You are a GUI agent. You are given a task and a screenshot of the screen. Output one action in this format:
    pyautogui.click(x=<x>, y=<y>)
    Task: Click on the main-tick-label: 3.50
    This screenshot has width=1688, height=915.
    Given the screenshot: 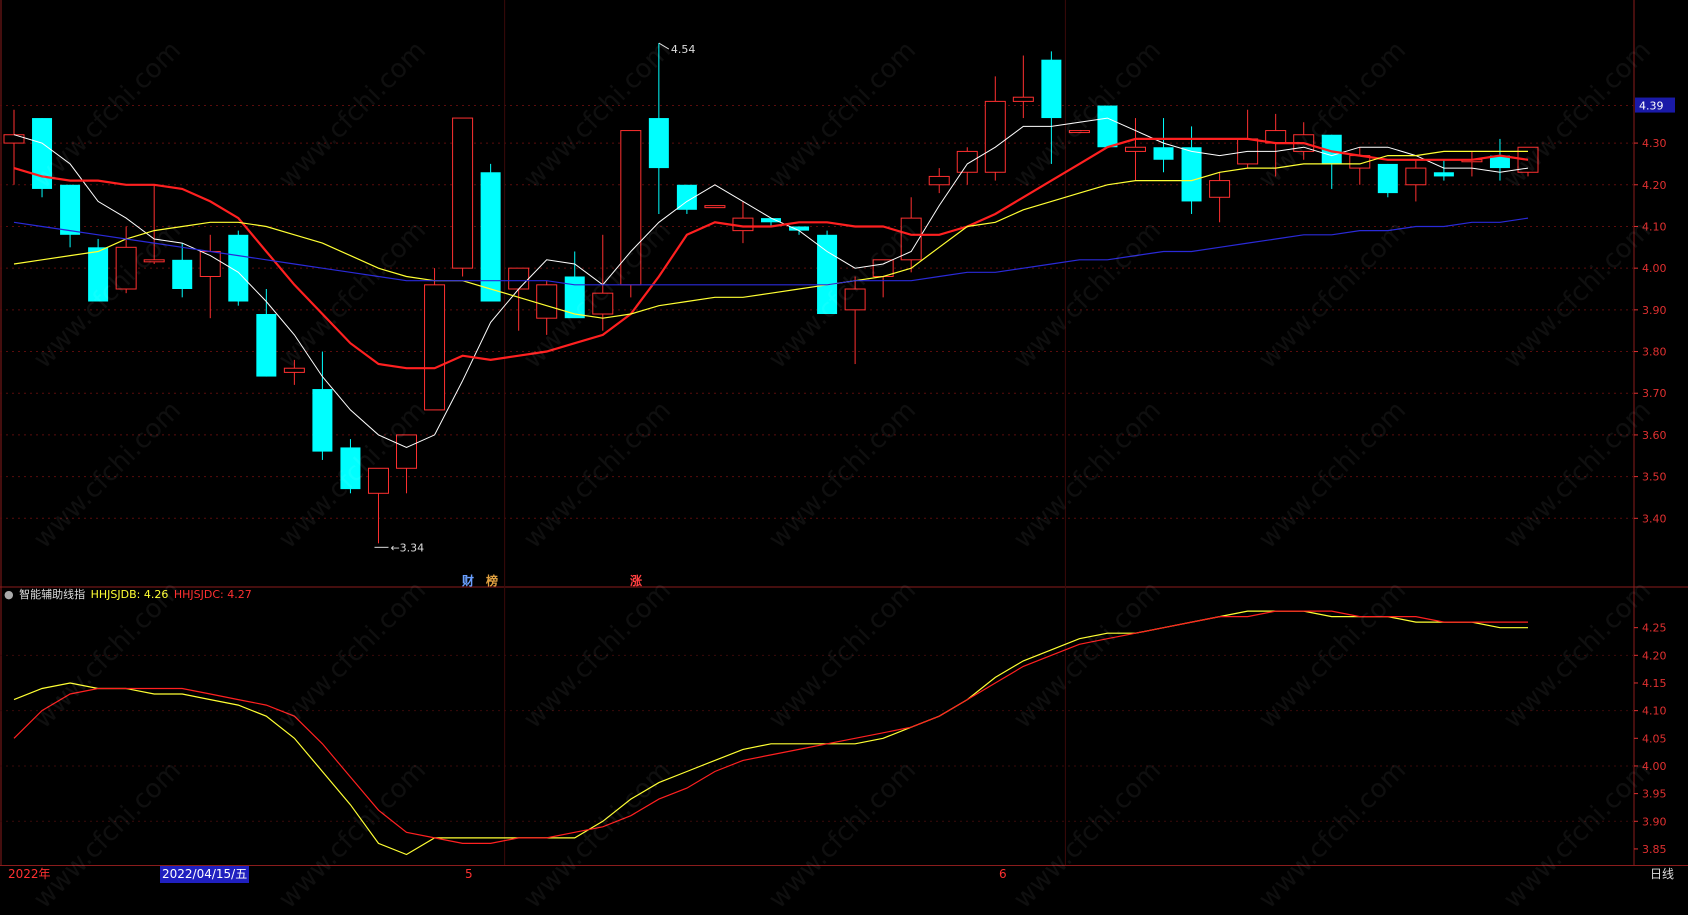 What is the action you would take?
    pyautogui.click(x=1654, y=477)
    